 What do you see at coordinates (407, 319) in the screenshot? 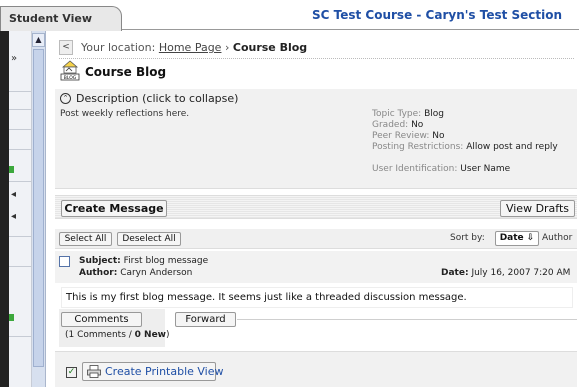
I see `comments-divider` at bounding box center [407, 319].